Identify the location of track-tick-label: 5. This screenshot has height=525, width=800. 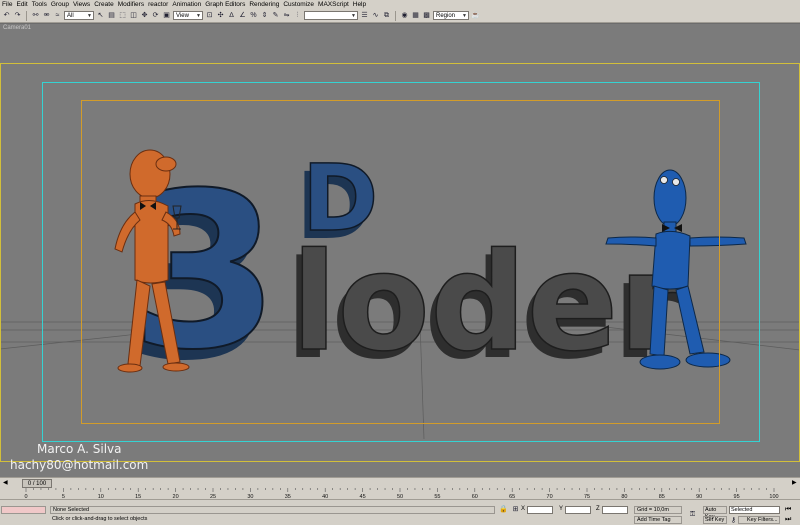
(63, 497).